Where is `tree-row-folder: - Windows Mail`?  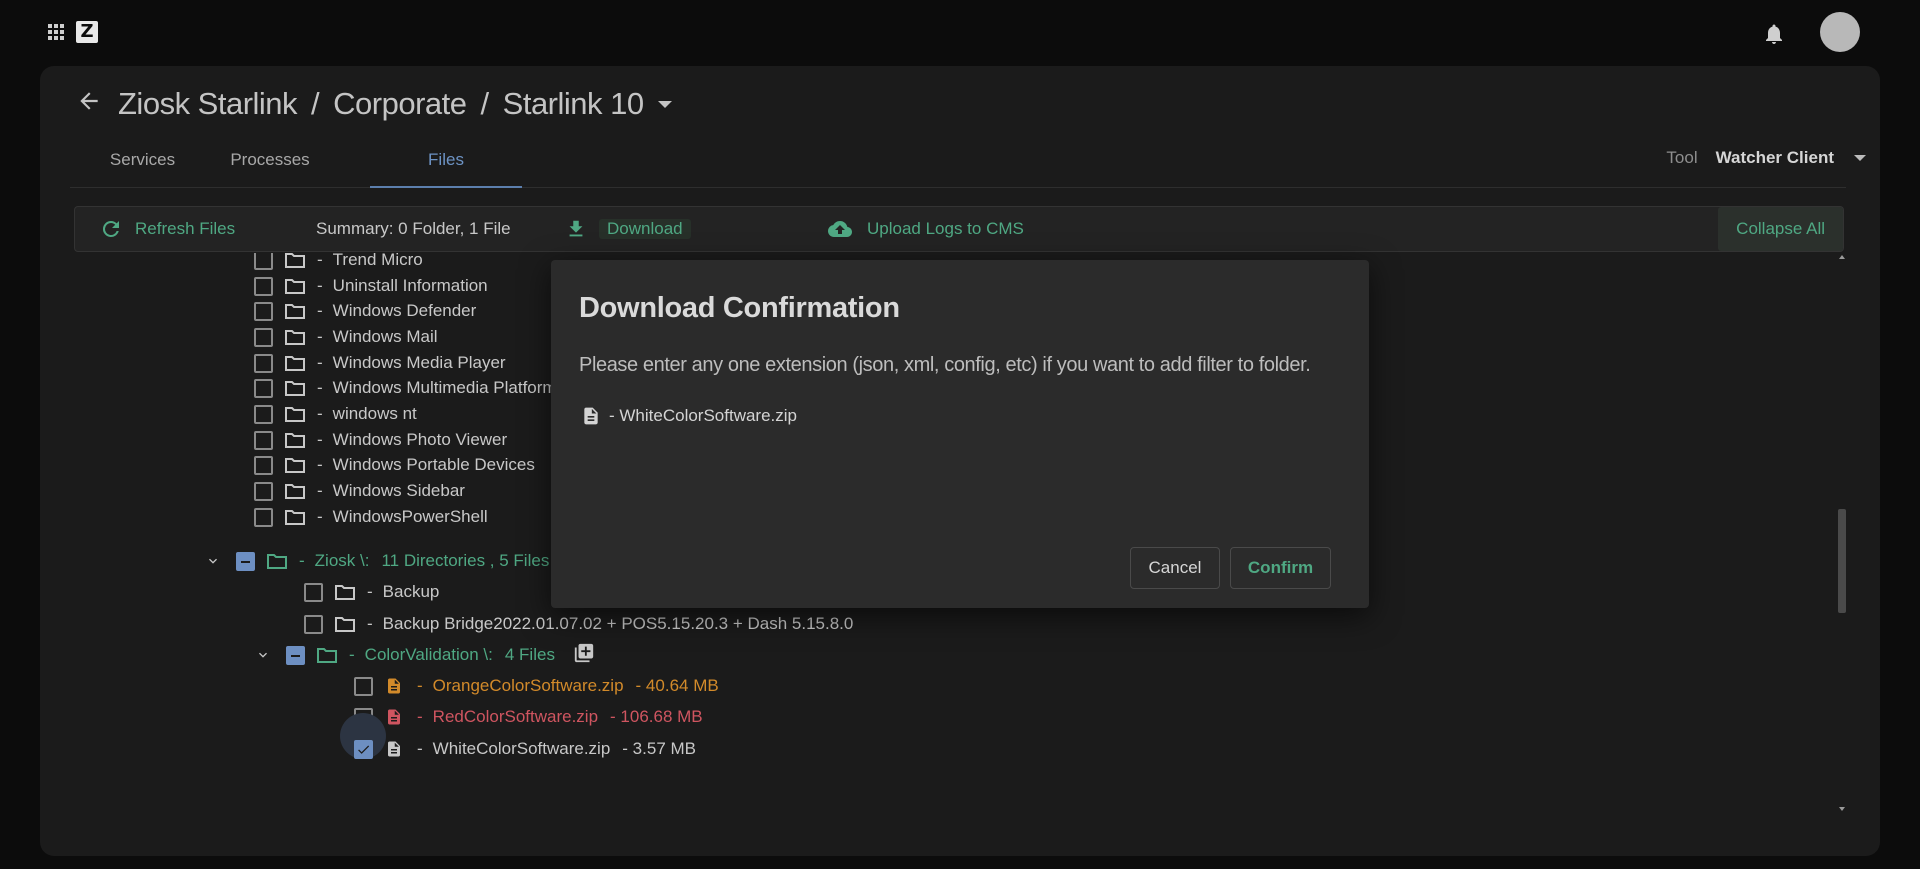
tree-row-folder: - Windows Mail is located at coordinates (346, 337).